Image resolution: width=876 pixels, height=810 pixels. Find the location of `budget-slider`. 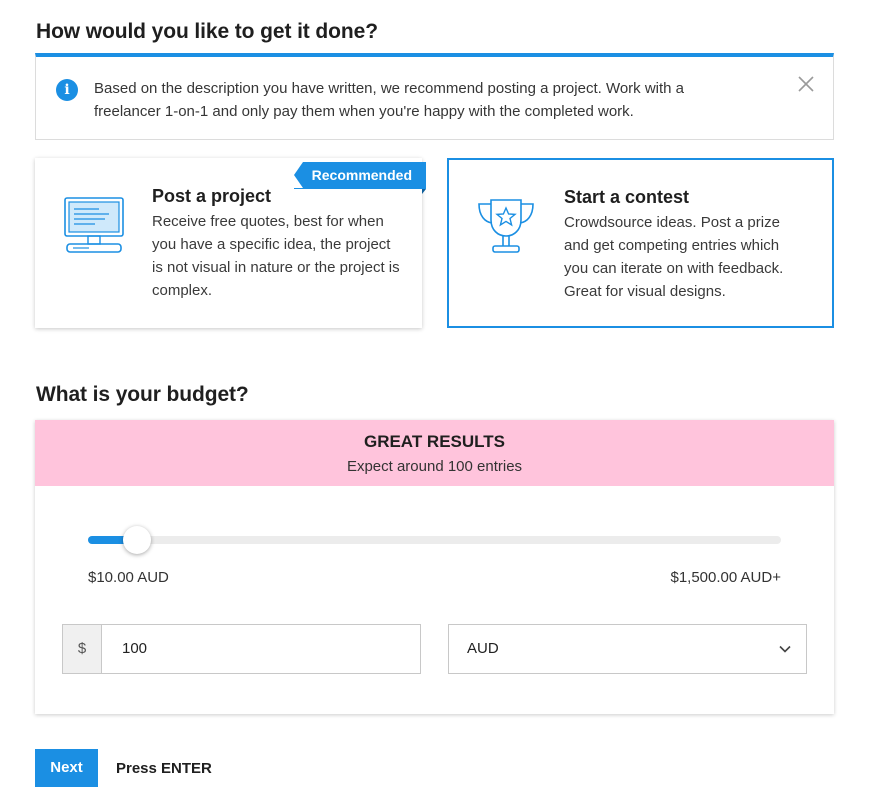

budget-slider is located at coordinates (434, 540).